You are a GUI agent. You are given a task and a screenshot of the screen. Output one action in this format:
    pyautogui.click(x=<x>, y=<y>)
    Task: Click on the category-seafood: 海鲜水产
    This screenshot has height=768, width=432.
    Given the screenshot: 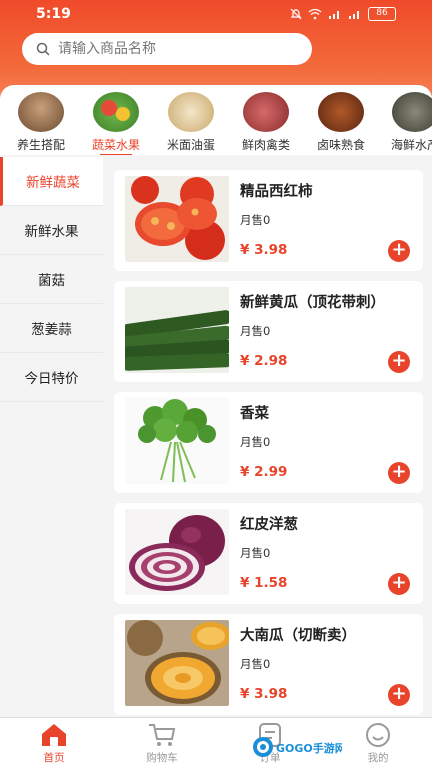 What is the action you would take?
    pyautogui.click(x=406, y=122)
    